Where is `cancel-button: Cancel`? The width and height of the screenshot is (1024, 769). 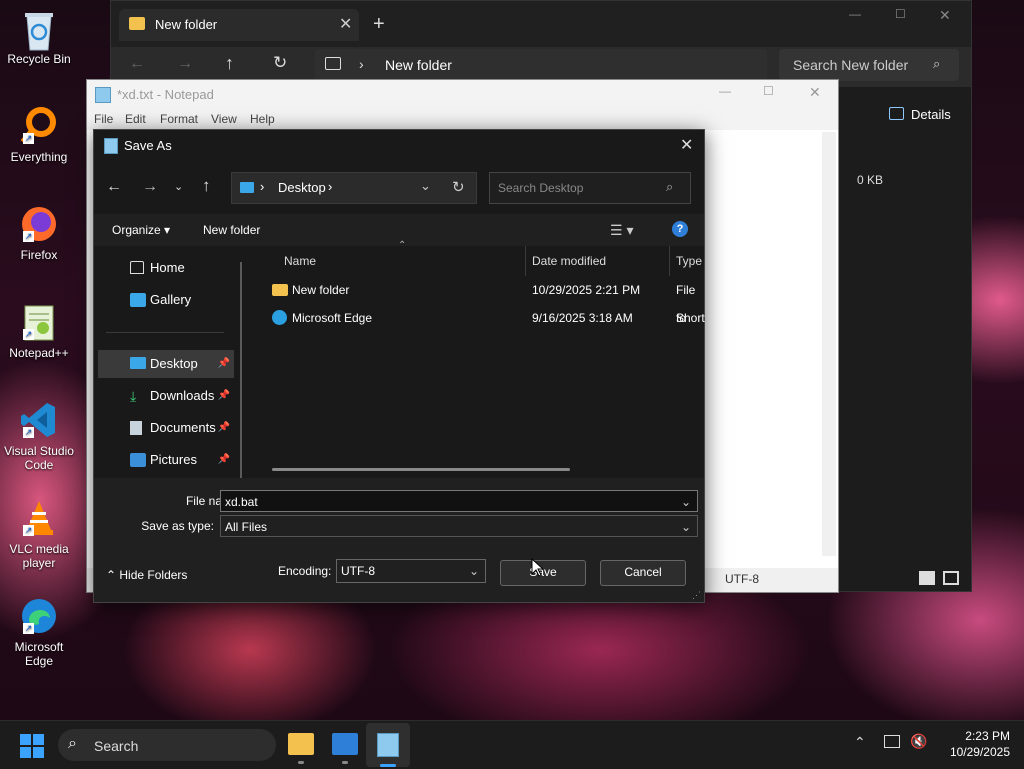 cancel-button: Cancel is located at coordinates (643, 573).